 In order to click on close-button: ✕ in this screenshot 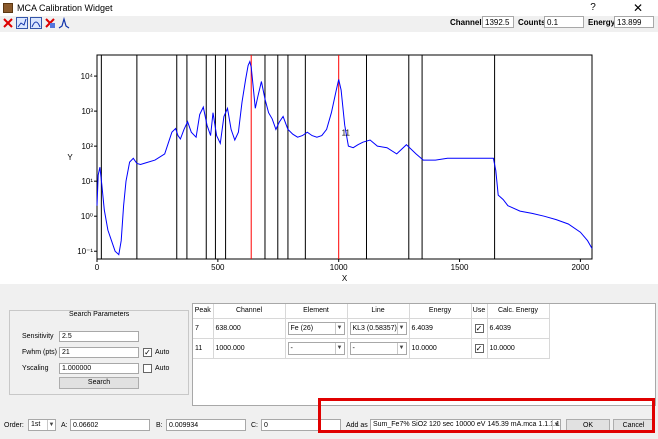, I will do `click(638, 8)`.